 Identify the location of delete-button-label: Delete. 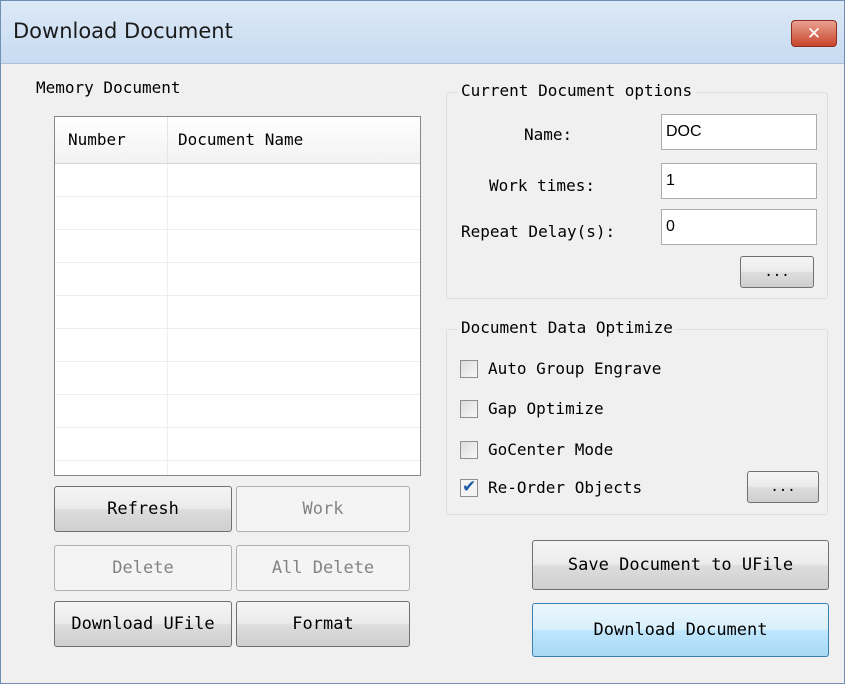
(143, 568).